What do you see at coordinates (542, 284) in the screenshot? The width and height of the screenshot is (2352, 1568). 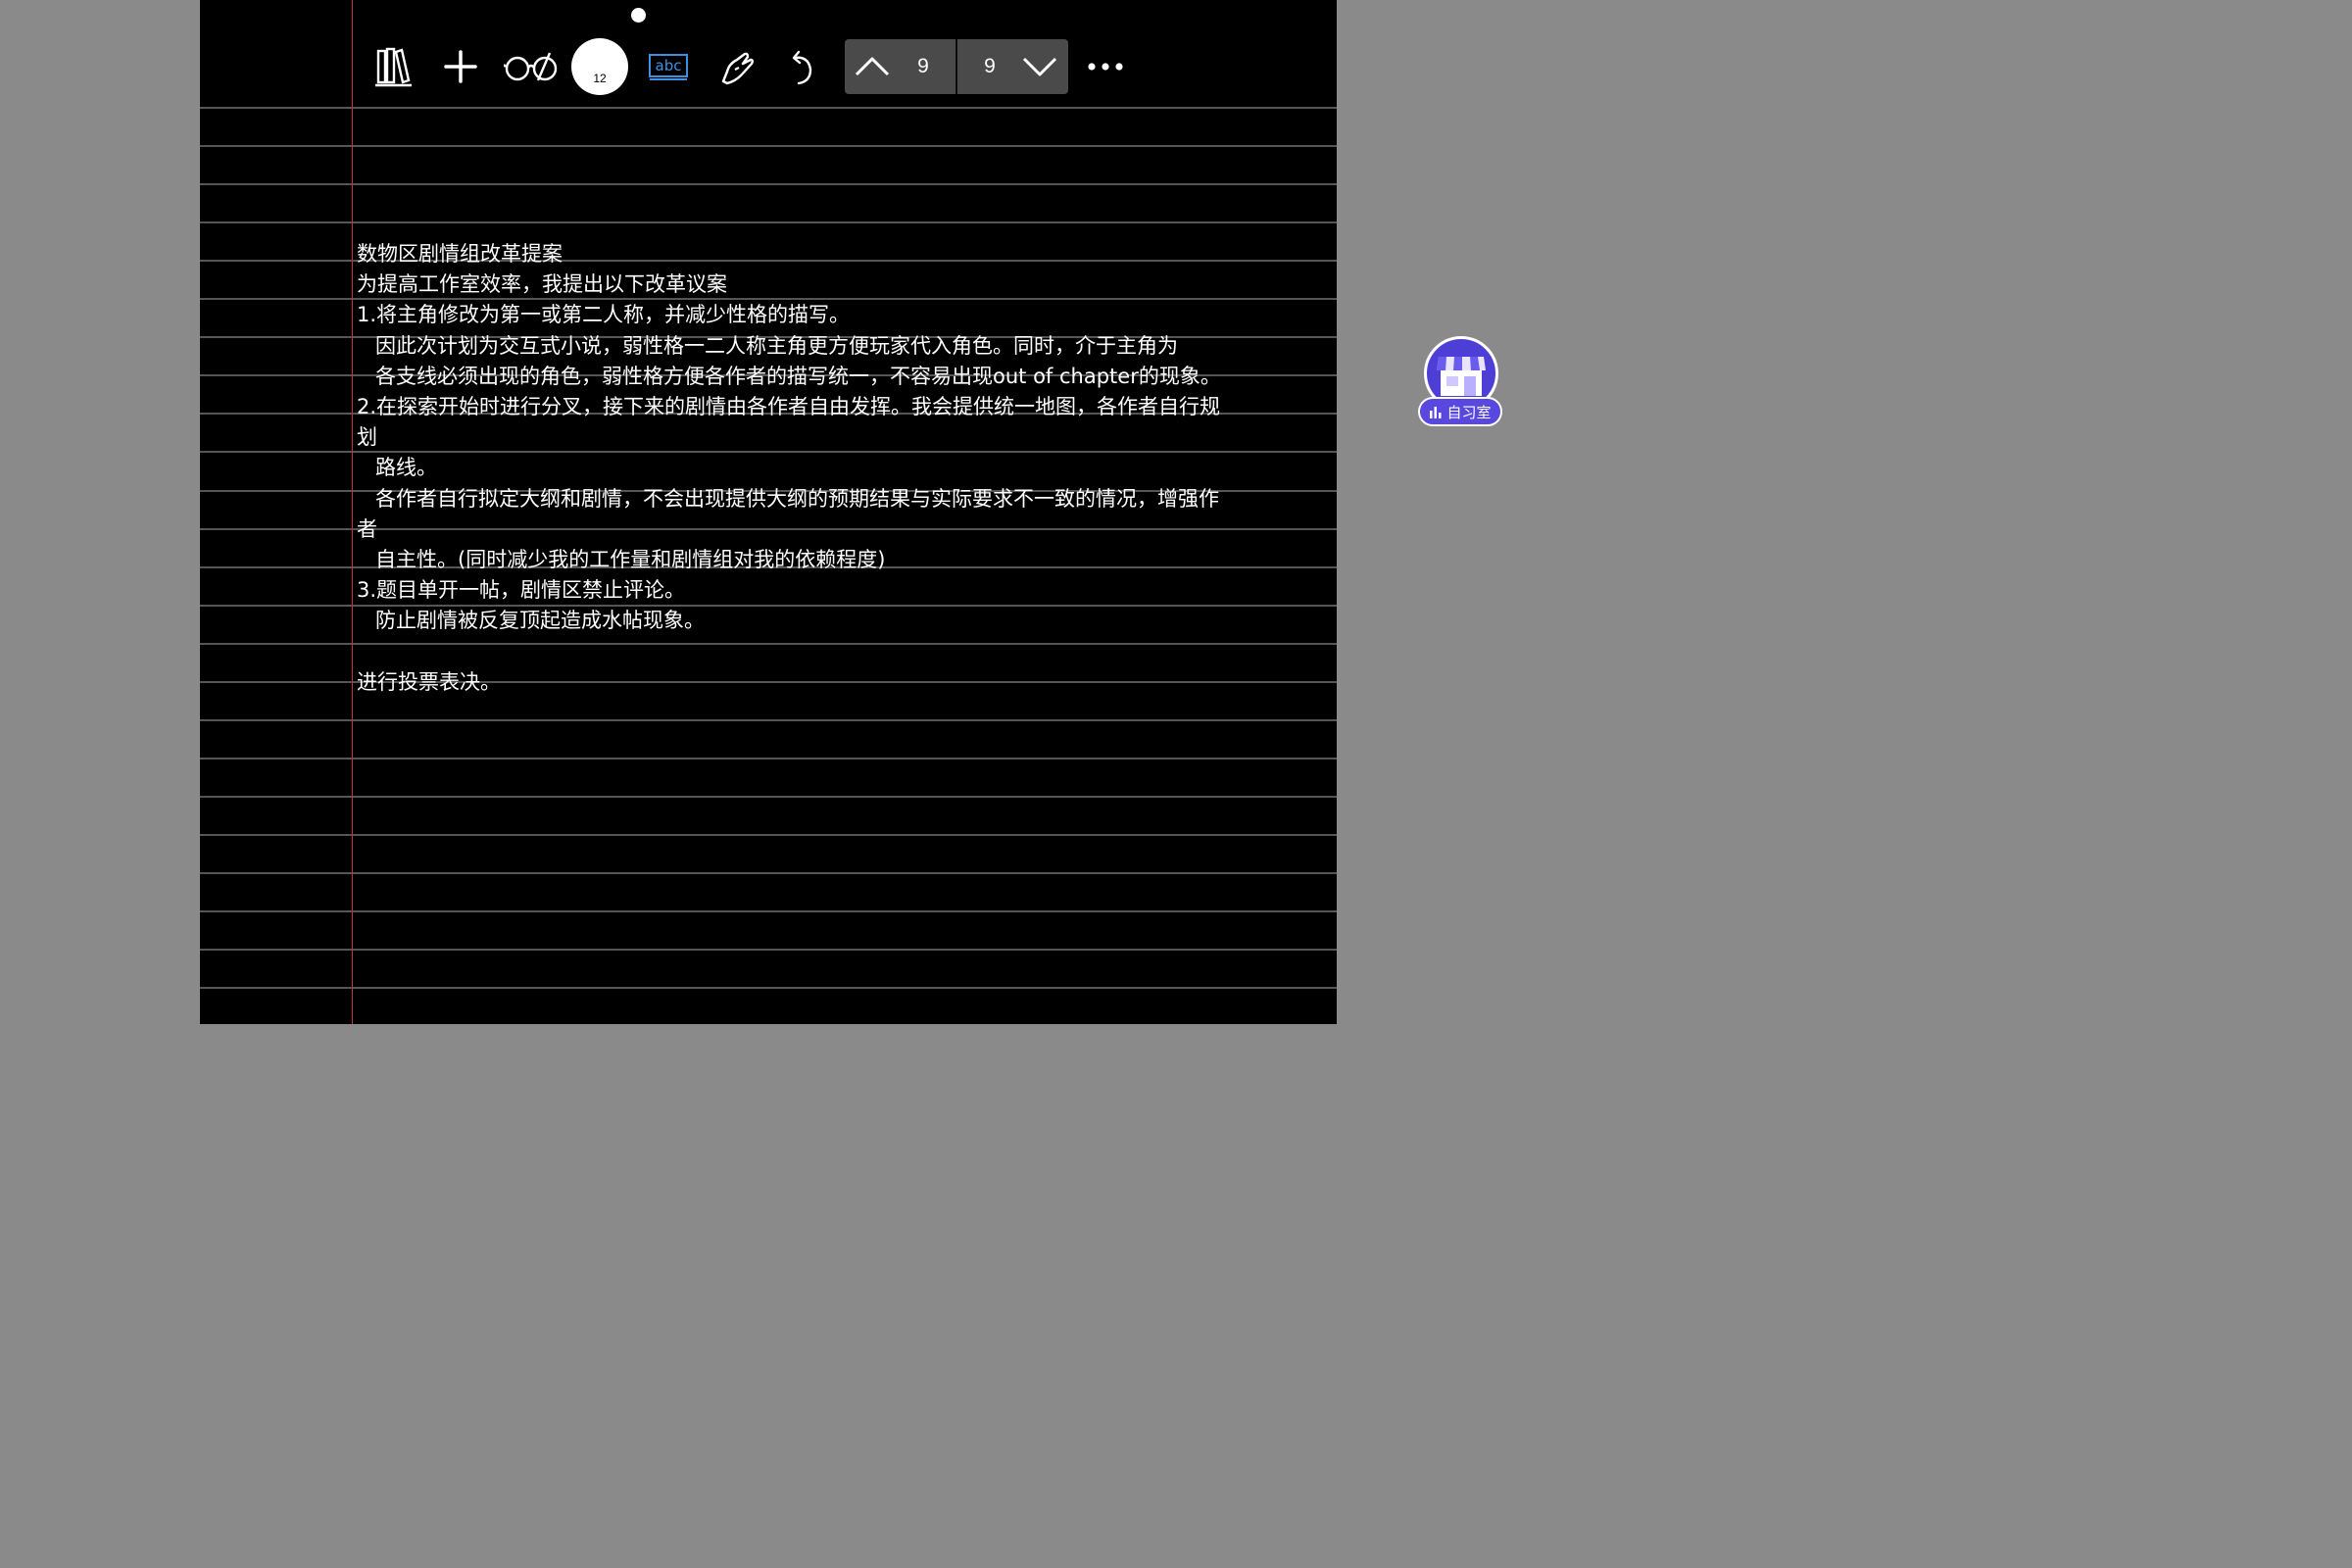 I see `text-line: 为提高工作室效率，我提出以下改革议案` at bounding box center [542, 284].